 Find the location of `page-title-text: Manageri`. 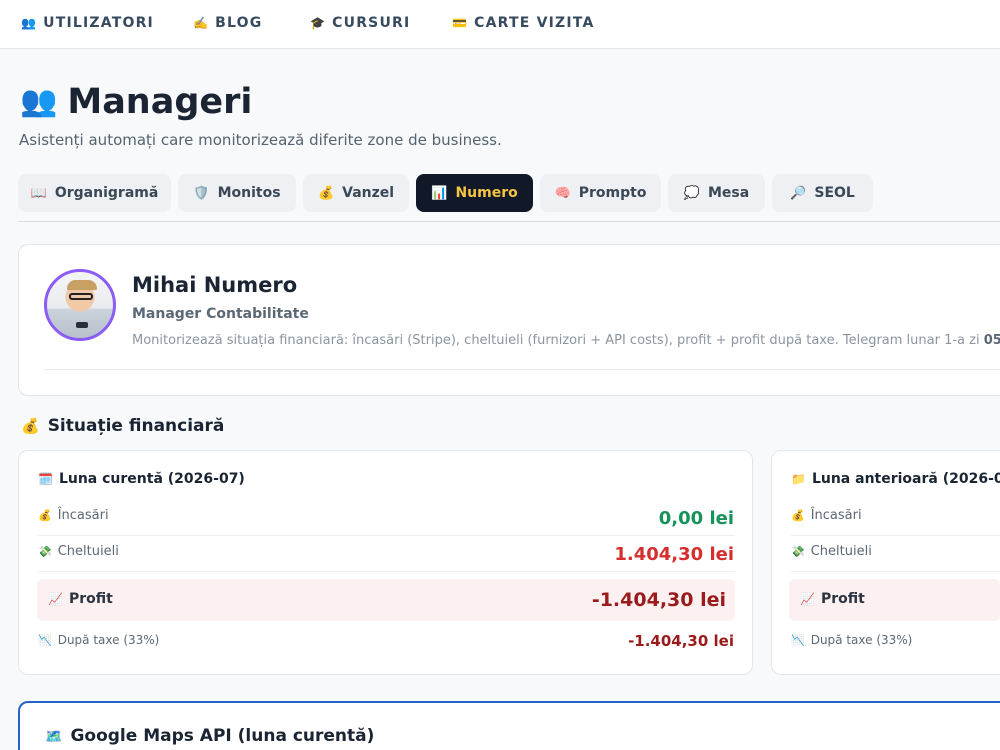

page-title-text: Manageri is located at coordinates (160, 102).